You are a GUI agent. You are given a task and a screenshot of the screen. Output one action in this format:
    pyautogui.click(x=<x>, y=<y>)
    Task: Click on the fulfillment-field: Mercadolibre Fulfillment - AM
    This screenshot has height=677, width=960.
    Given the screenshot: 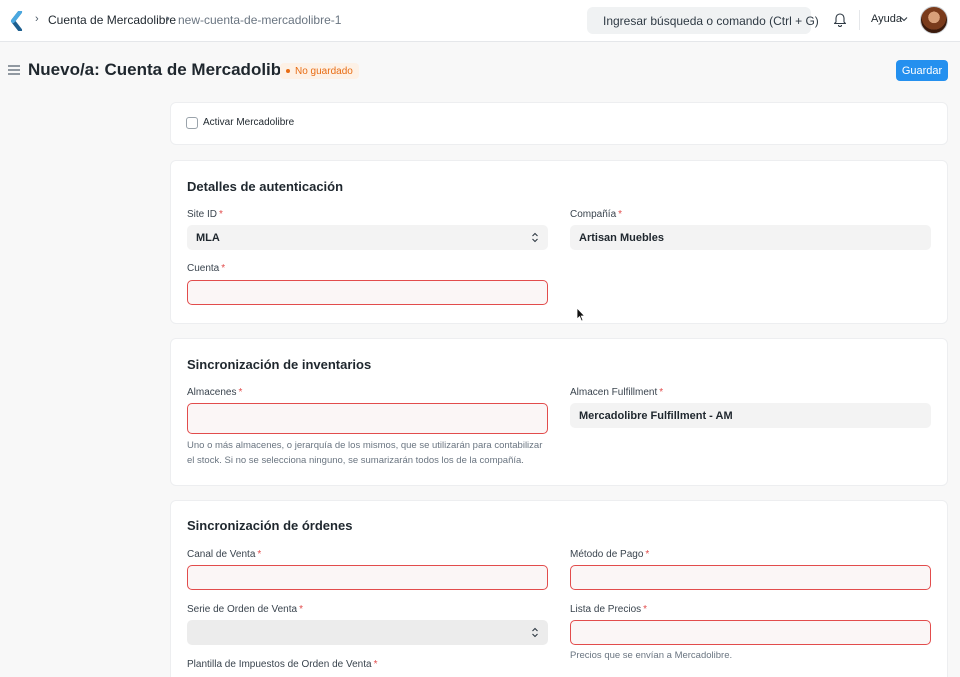 What is the action you would take?
    pyautogui.click(x=750, y=415)
    